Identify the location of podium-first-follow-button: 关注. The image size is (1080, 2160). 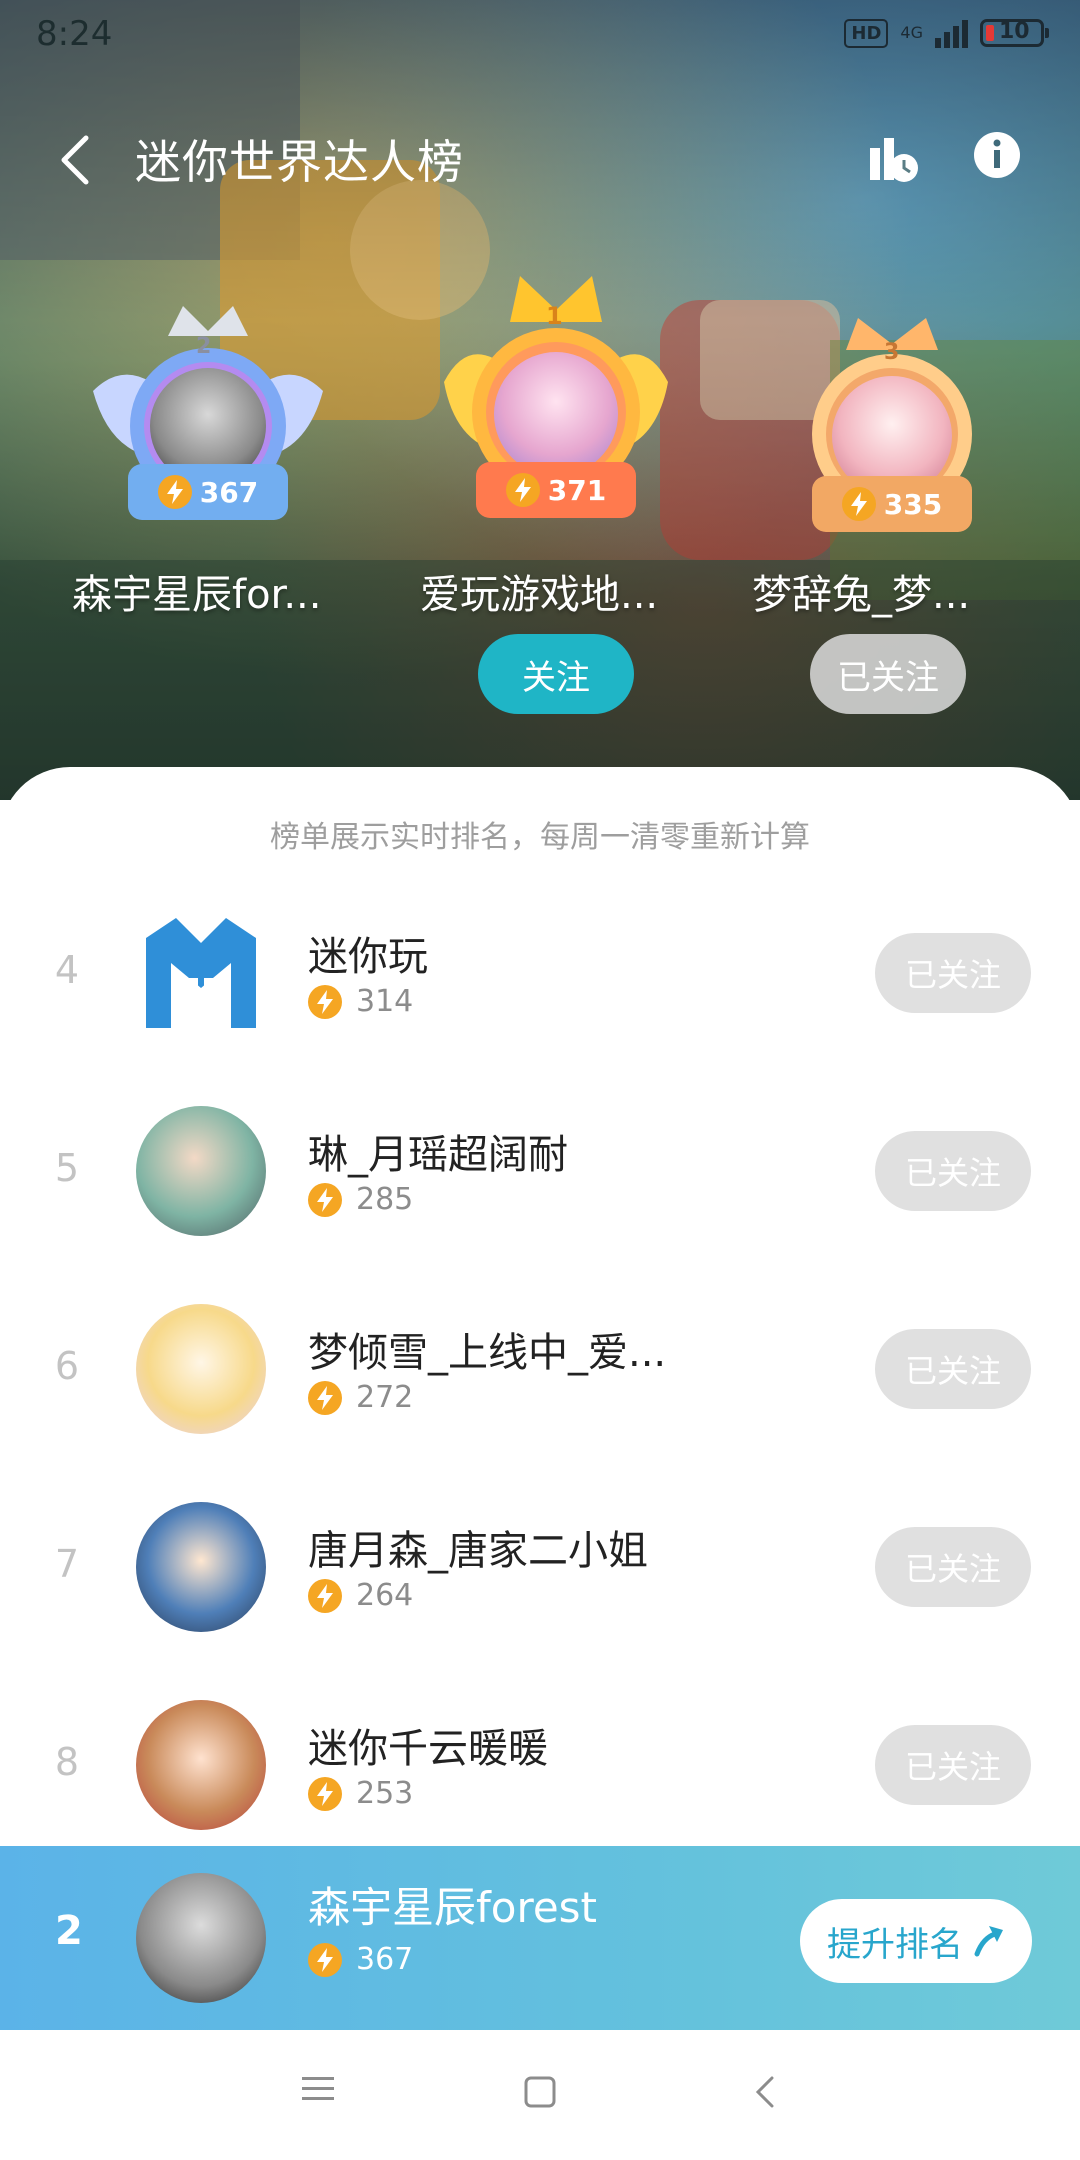
(556, 674).